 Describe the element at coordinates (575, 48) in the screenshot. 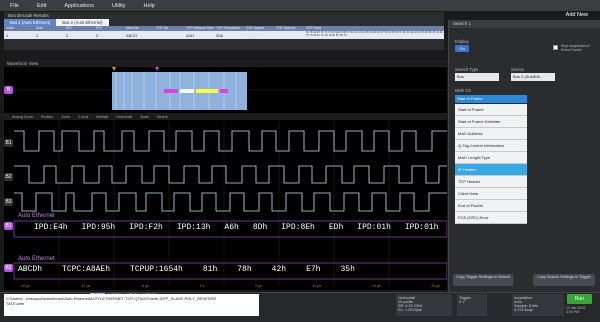

I see `stop-acq-label: Stop Acquisition if Event Found` at that location.